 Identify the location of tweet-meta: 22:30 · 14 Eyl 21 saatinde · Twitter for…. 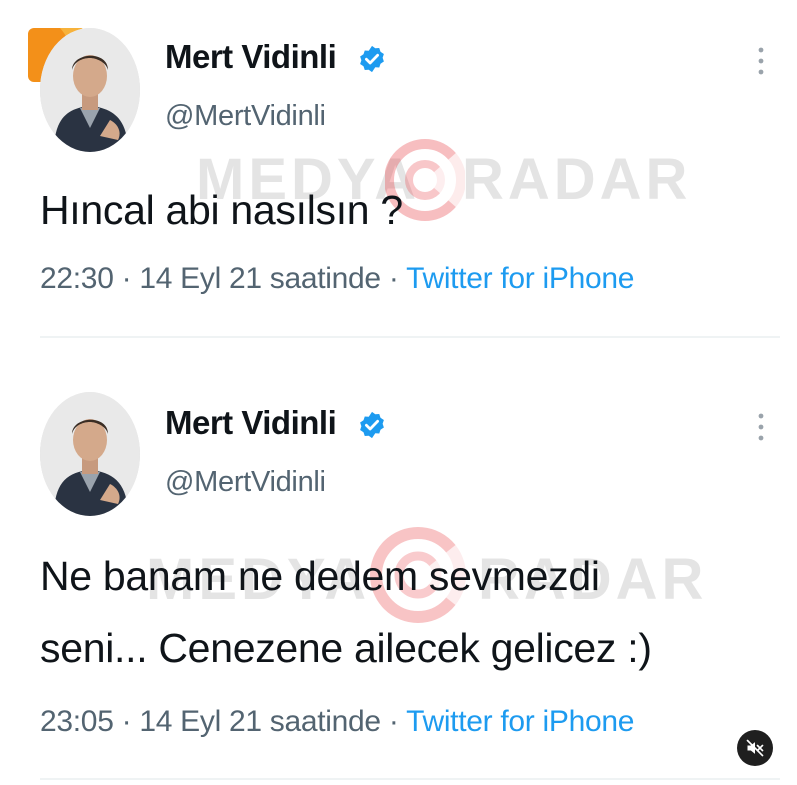
(337, 279).